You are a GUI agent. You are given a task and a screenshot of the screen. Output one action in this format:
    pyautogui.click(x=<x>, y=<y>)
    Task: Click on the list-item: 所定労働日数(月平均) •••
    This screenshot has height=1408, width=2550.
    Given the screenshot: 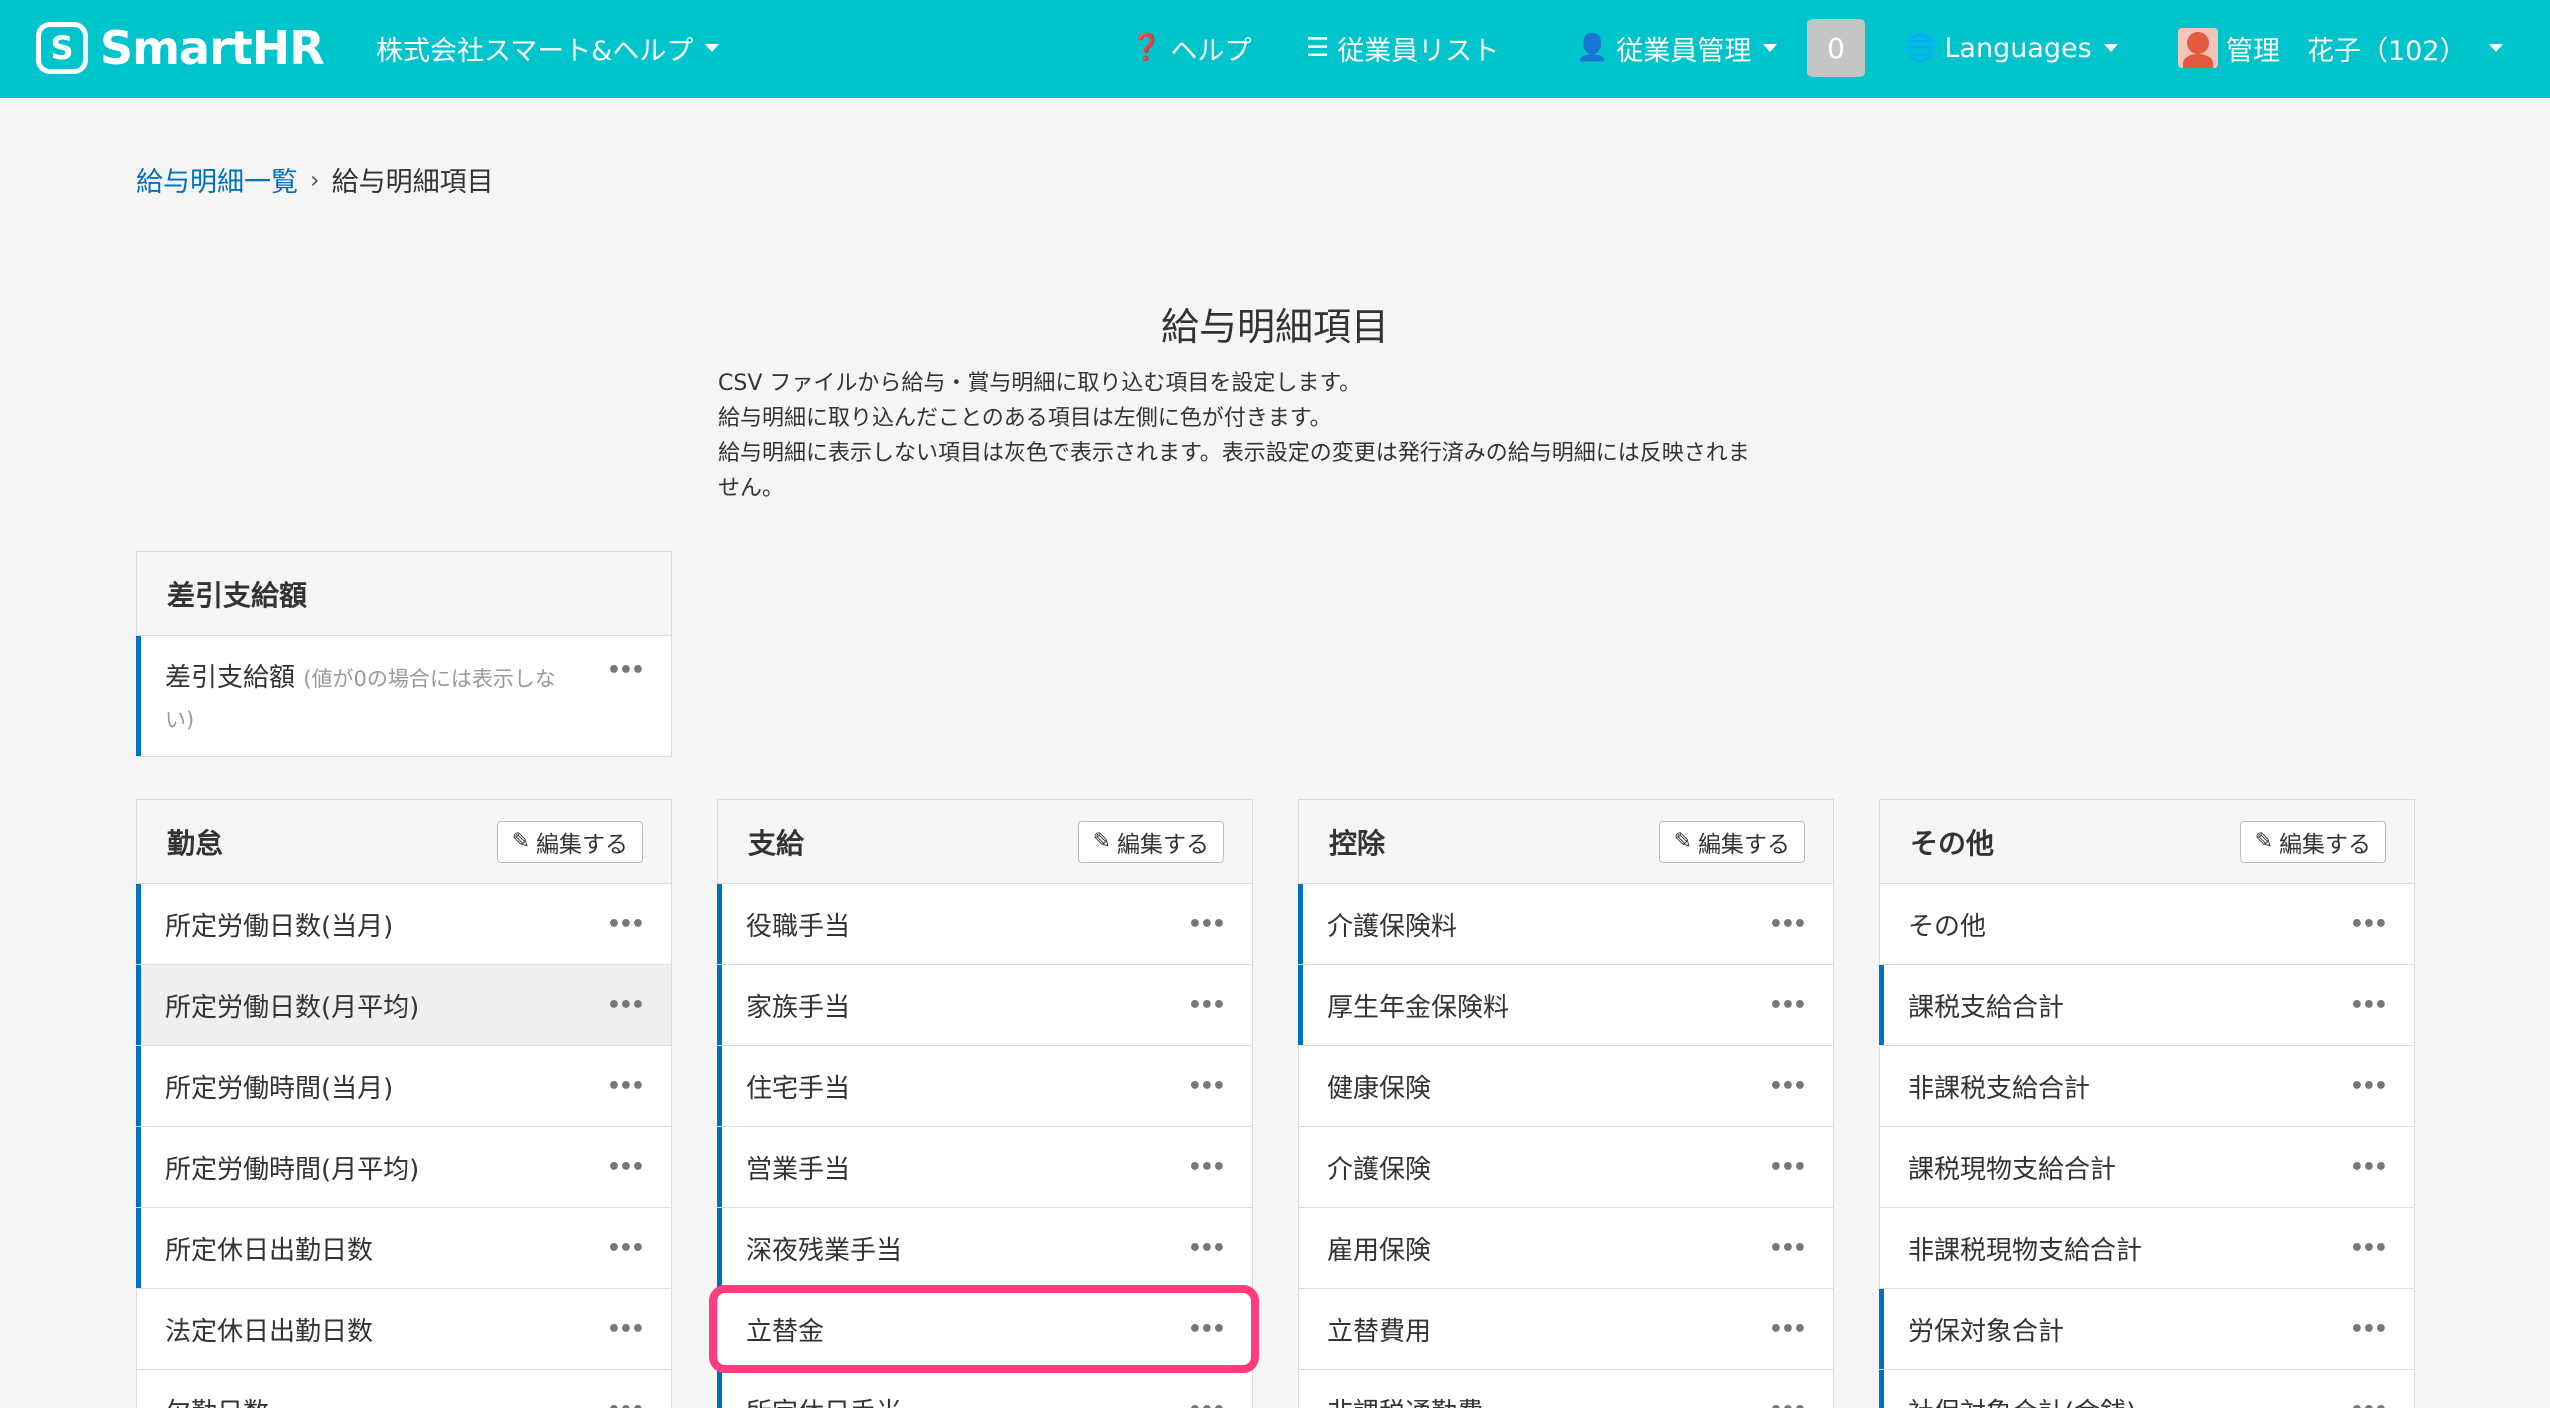 What is the action you would take?
    pyautogui.click(x=403, y=1005)
    